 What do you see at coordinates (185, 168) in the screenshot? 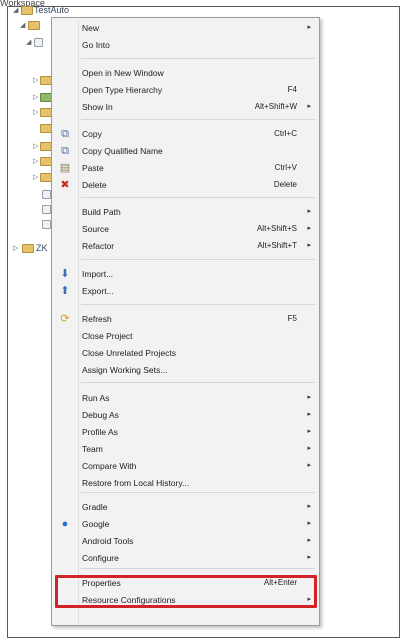
I see `menu-item-paste: ▤ Paste Ctrl+V` at bounding box center [185, 168].